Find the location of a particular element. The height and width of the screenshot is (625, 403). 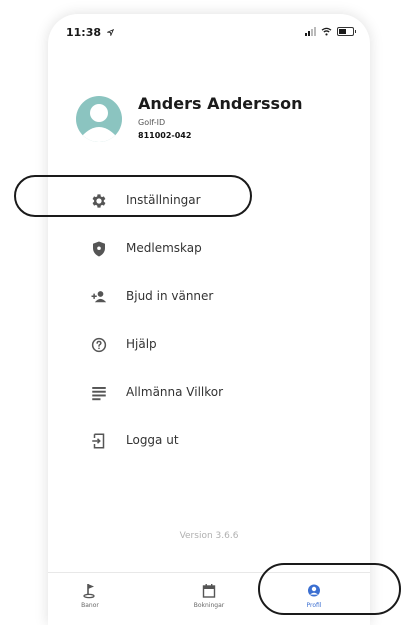

menu-item-allmanna-villkor: Allmänna Villkor is located at coordinates (209, 394).